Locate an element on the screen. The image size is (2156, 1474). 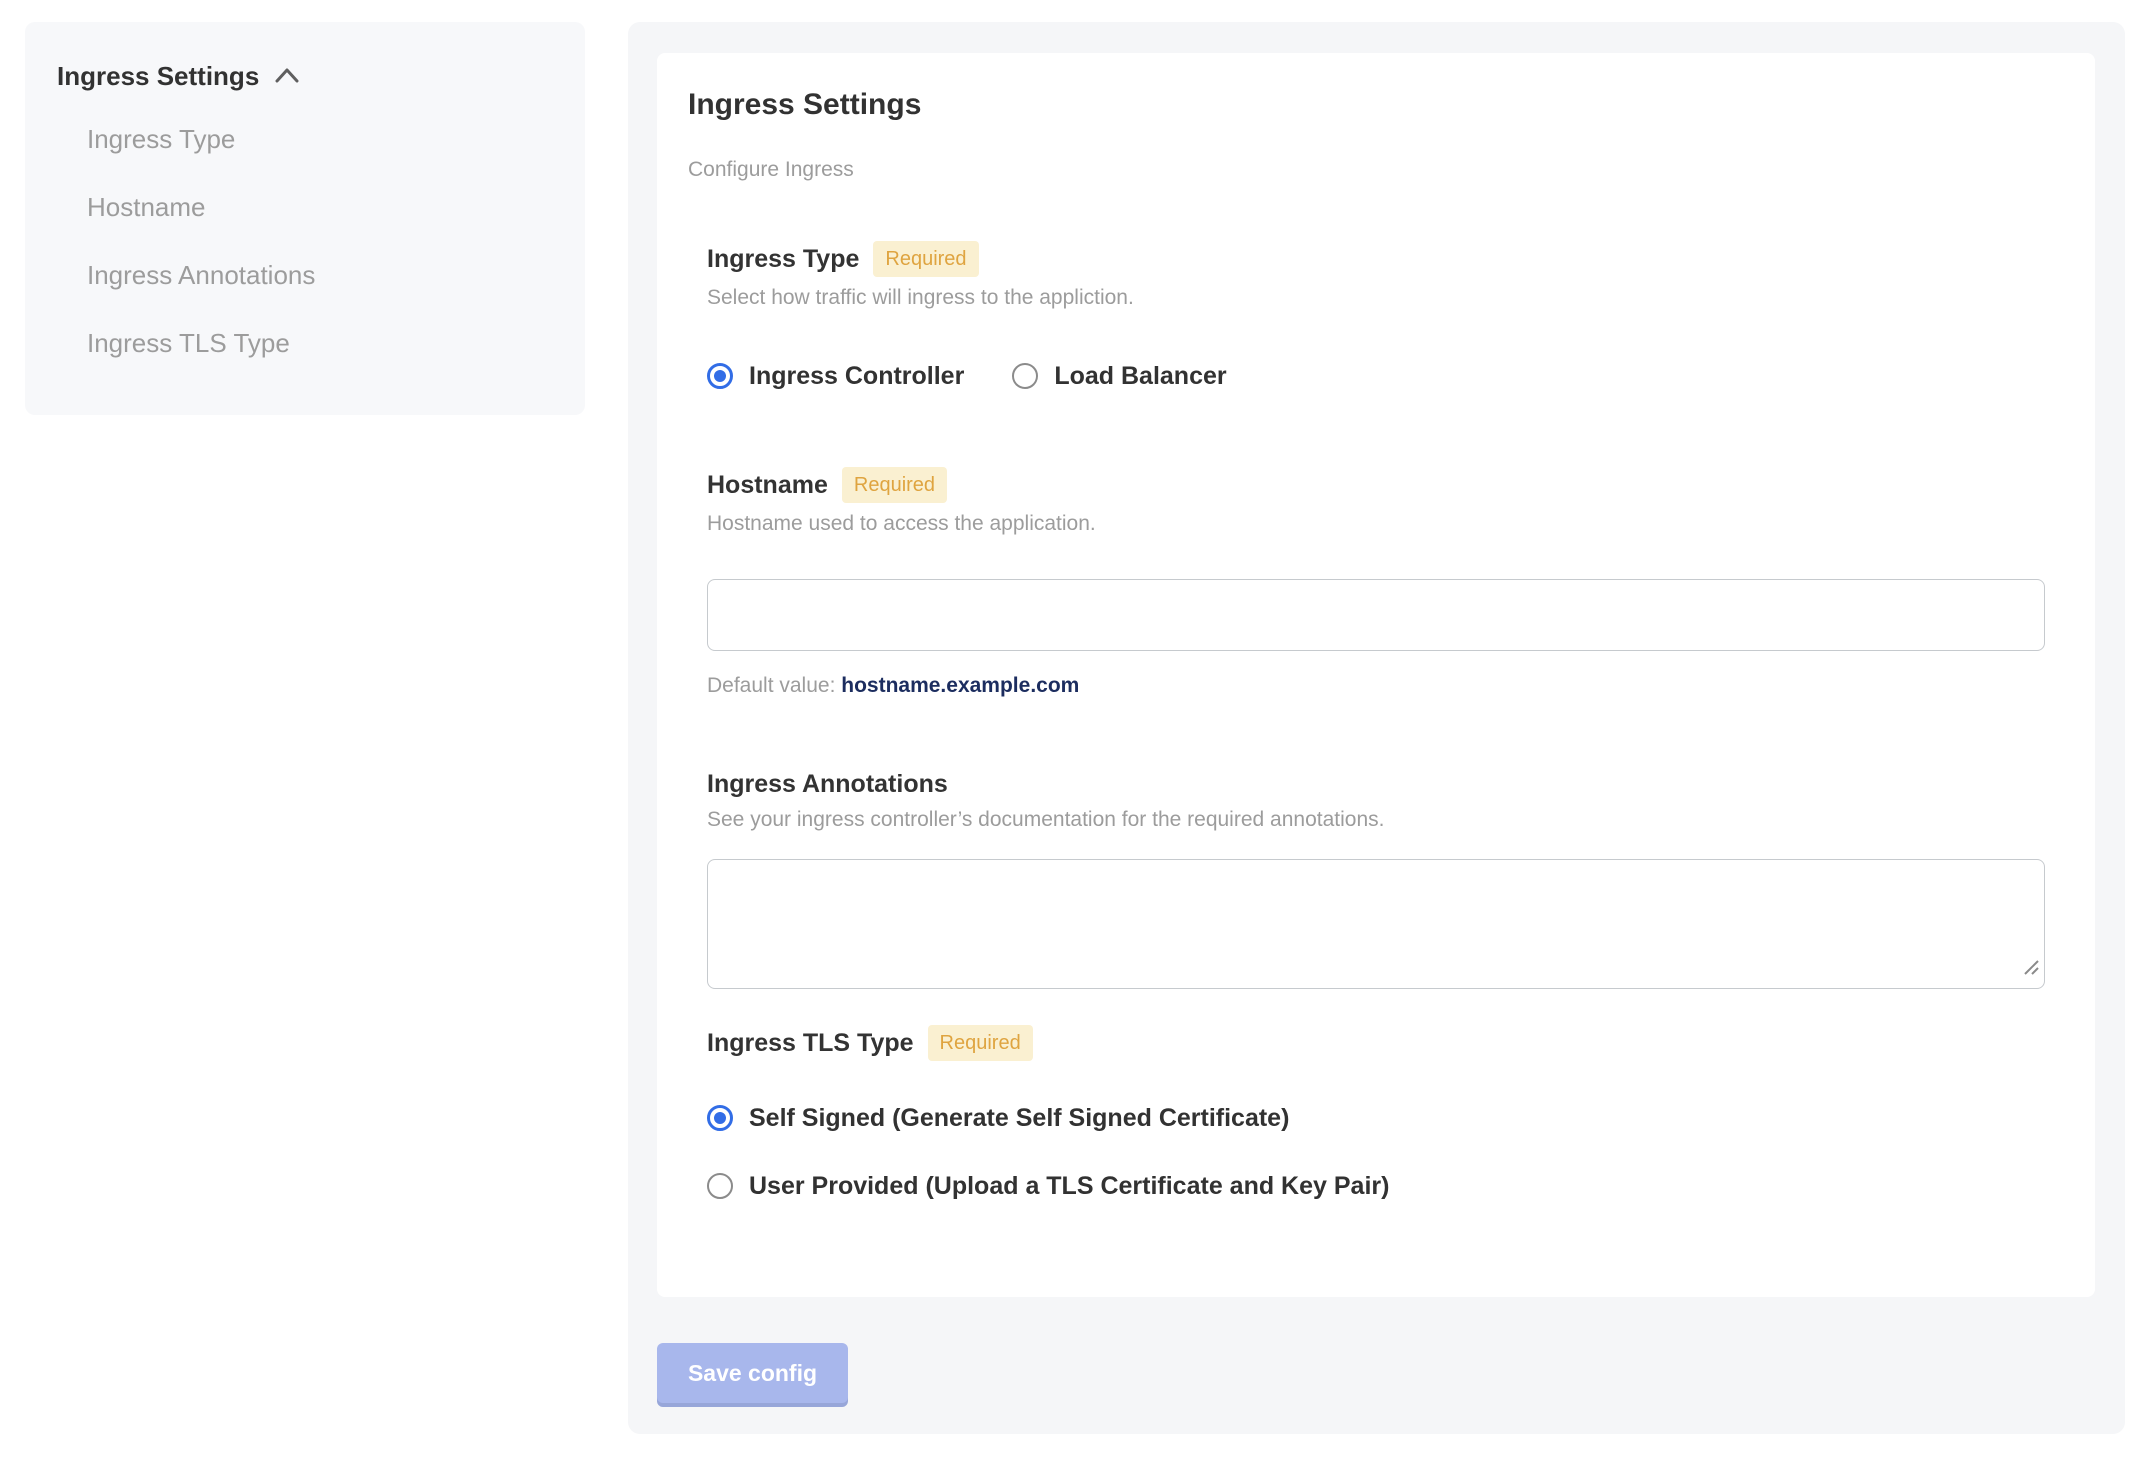
sidebar-item-ingress-type: Ingress Type is located at coordinates (326, 139).